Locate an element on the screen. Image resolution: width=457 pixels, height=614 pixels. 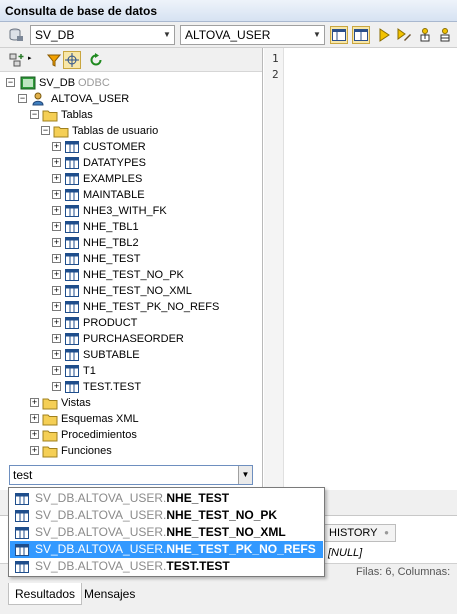
layout-columns-button is located at coordinates (361, 35).